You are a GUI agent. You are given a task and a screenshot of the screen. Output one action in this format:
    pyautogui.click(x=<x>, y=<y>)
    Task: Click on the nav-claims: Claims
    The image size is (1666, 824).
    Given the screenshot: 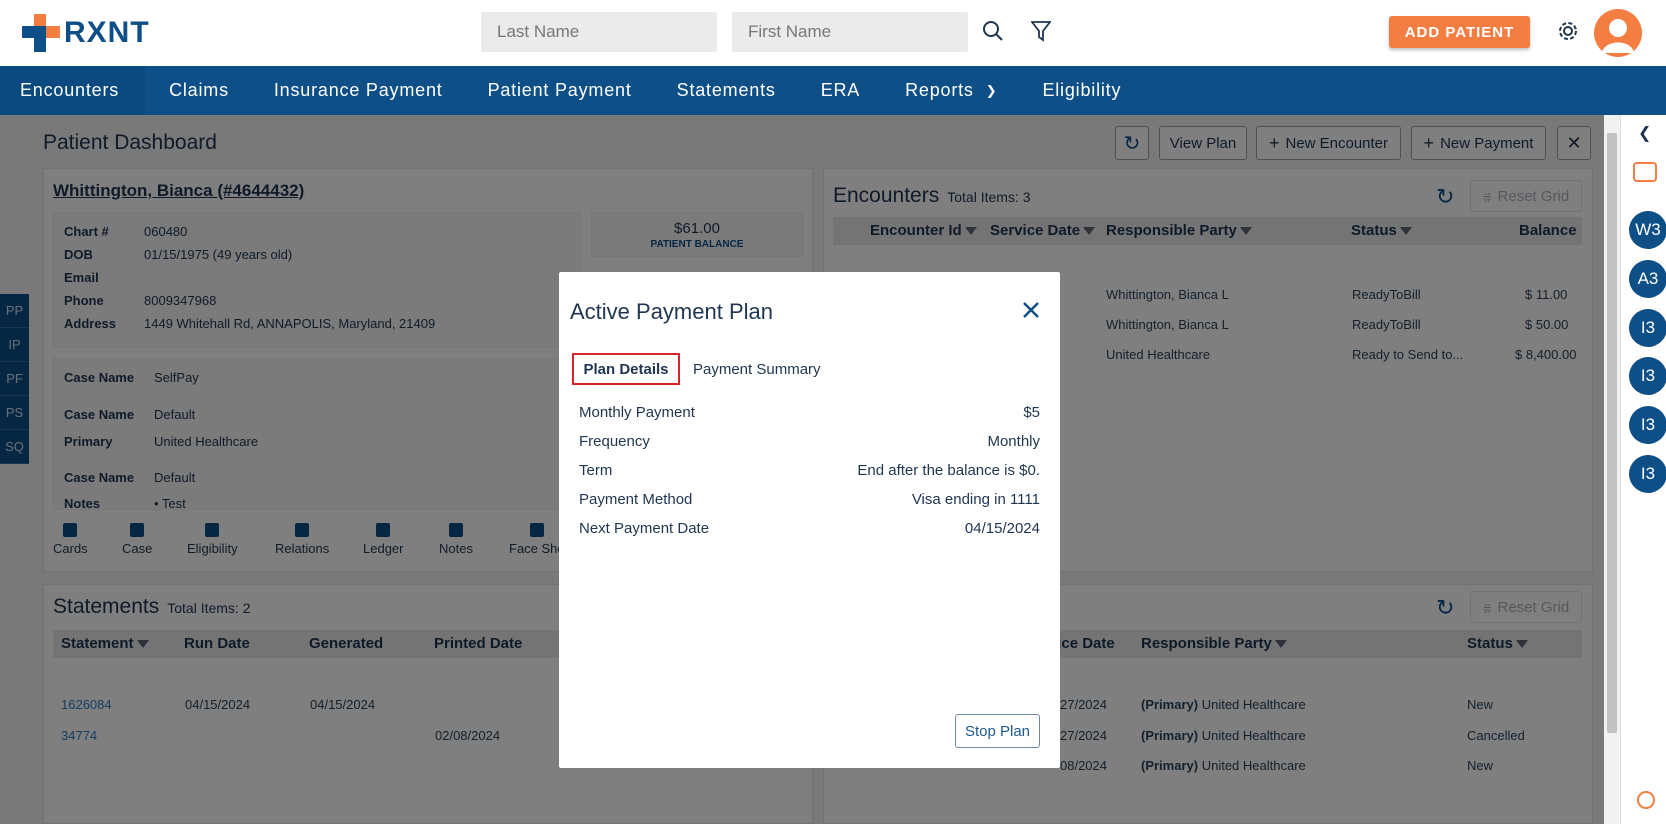 What is the action you would take?
    pyautogui.click(x=197, y=90)
    